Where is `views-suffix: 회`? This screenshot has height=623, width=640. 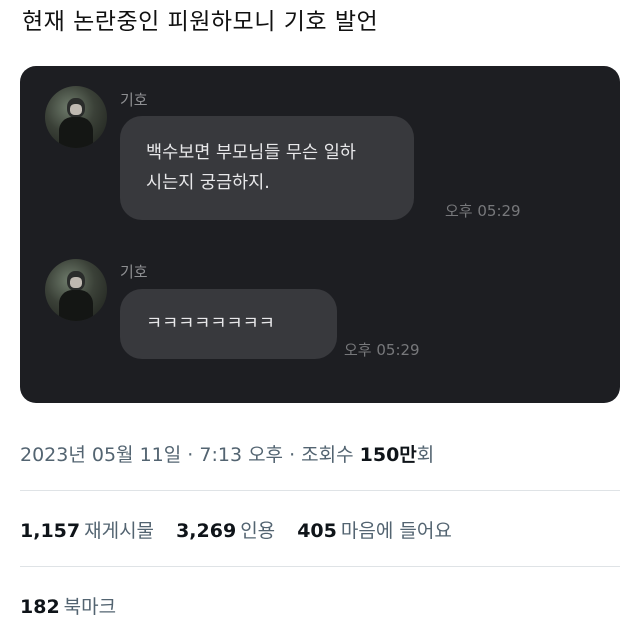 views-suffix: 회 is located at coordinates (425, 455).